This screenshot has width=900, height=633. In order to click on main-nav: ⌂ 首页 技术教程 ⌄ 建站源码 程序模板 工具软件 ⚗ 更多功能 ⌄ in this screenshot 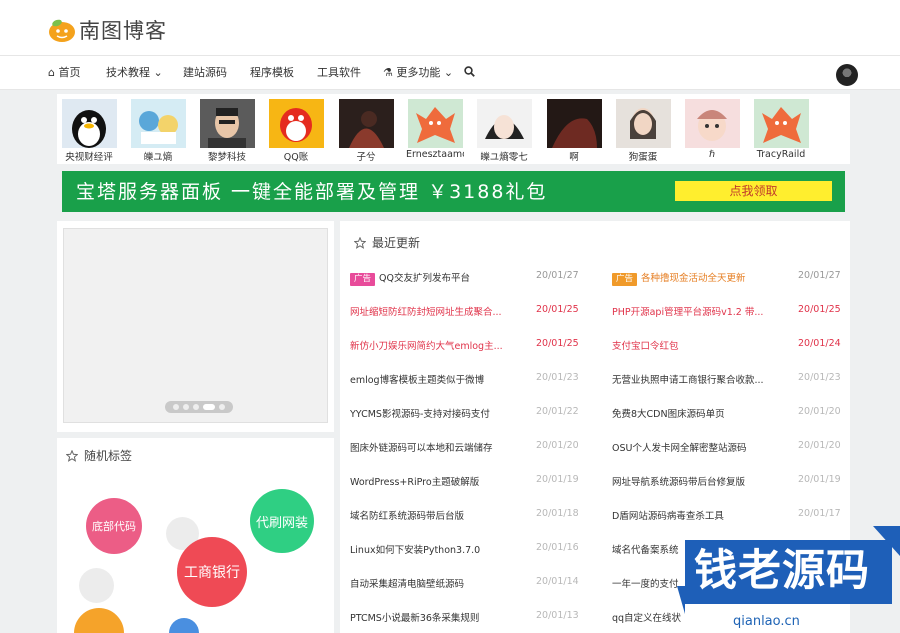, I will do `click(450, 72)`.